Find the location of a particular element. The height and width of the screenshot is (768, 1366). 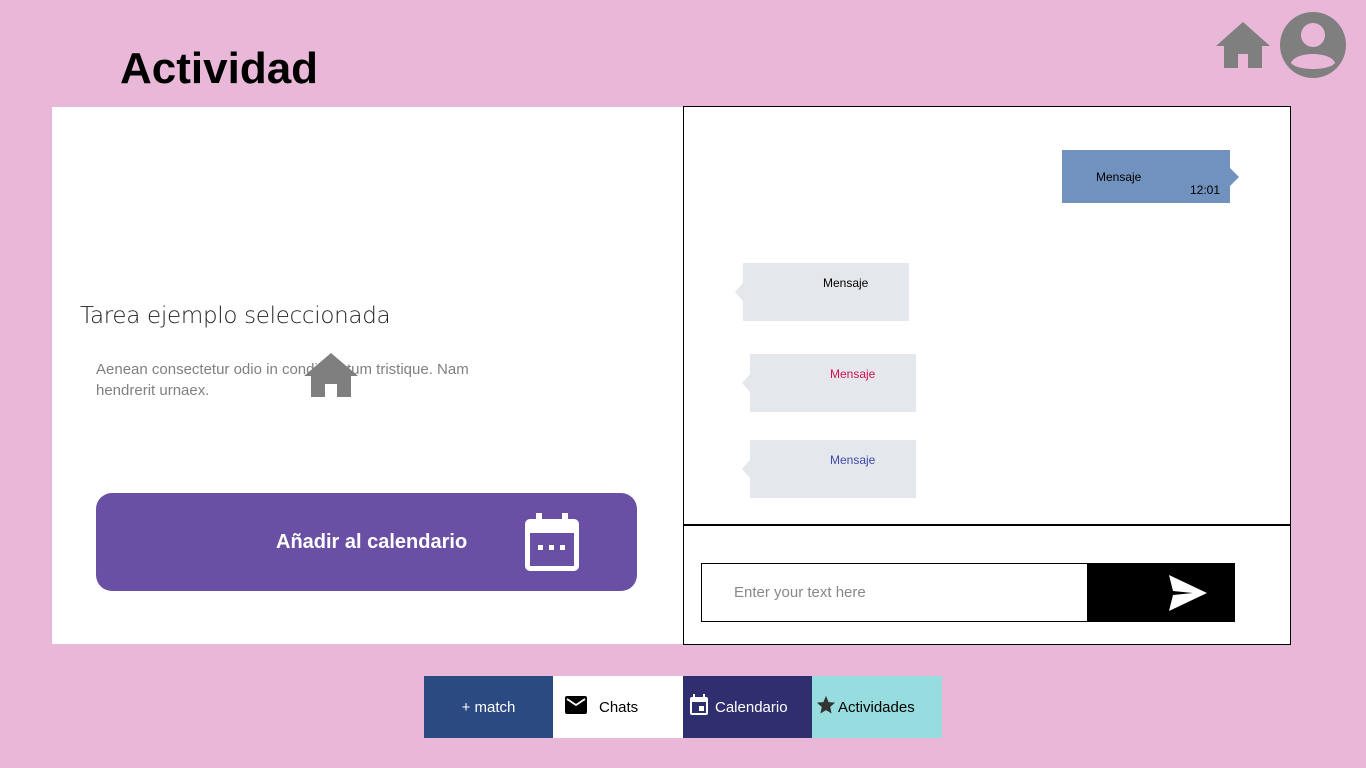

send-button is located at coordinates (1161, 592).